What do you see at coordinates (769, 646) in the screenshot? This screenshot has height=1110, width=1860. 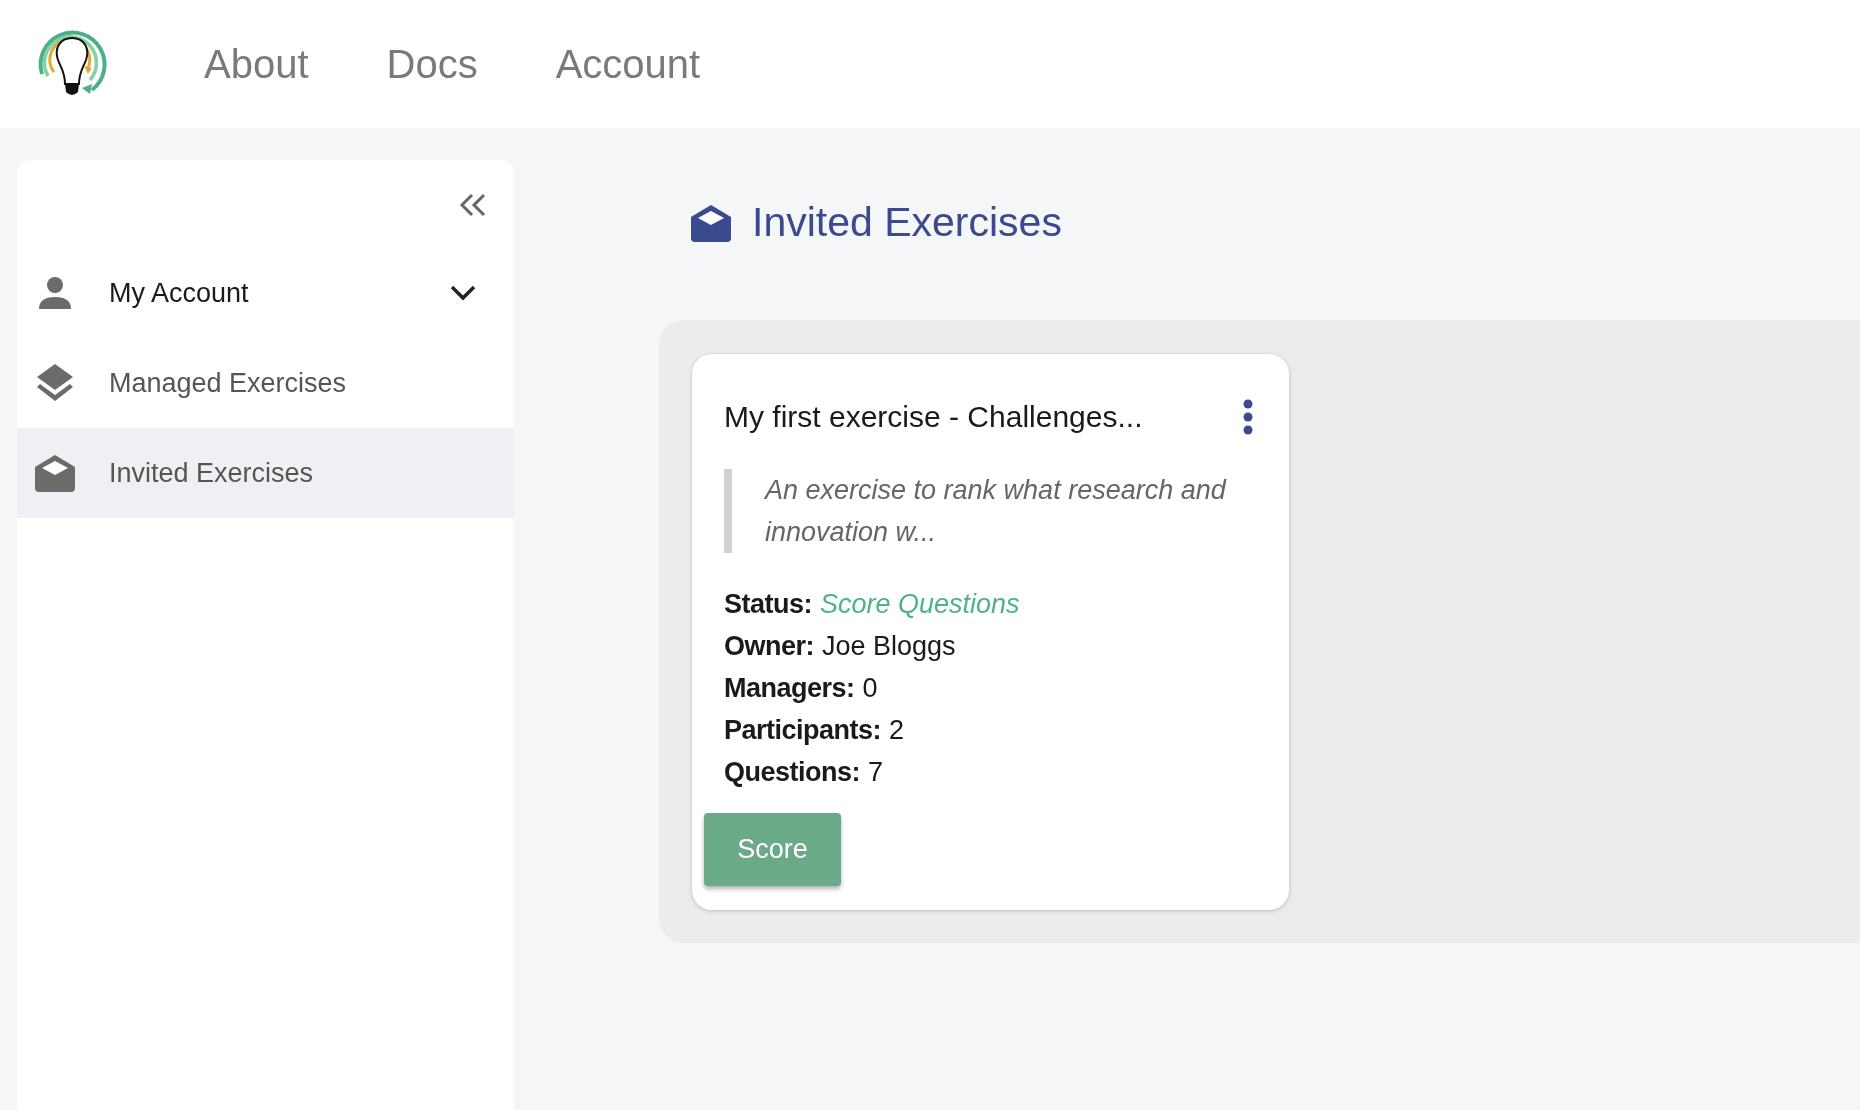 I see `detail-label: Owner:` at bounding box center [769, 646].